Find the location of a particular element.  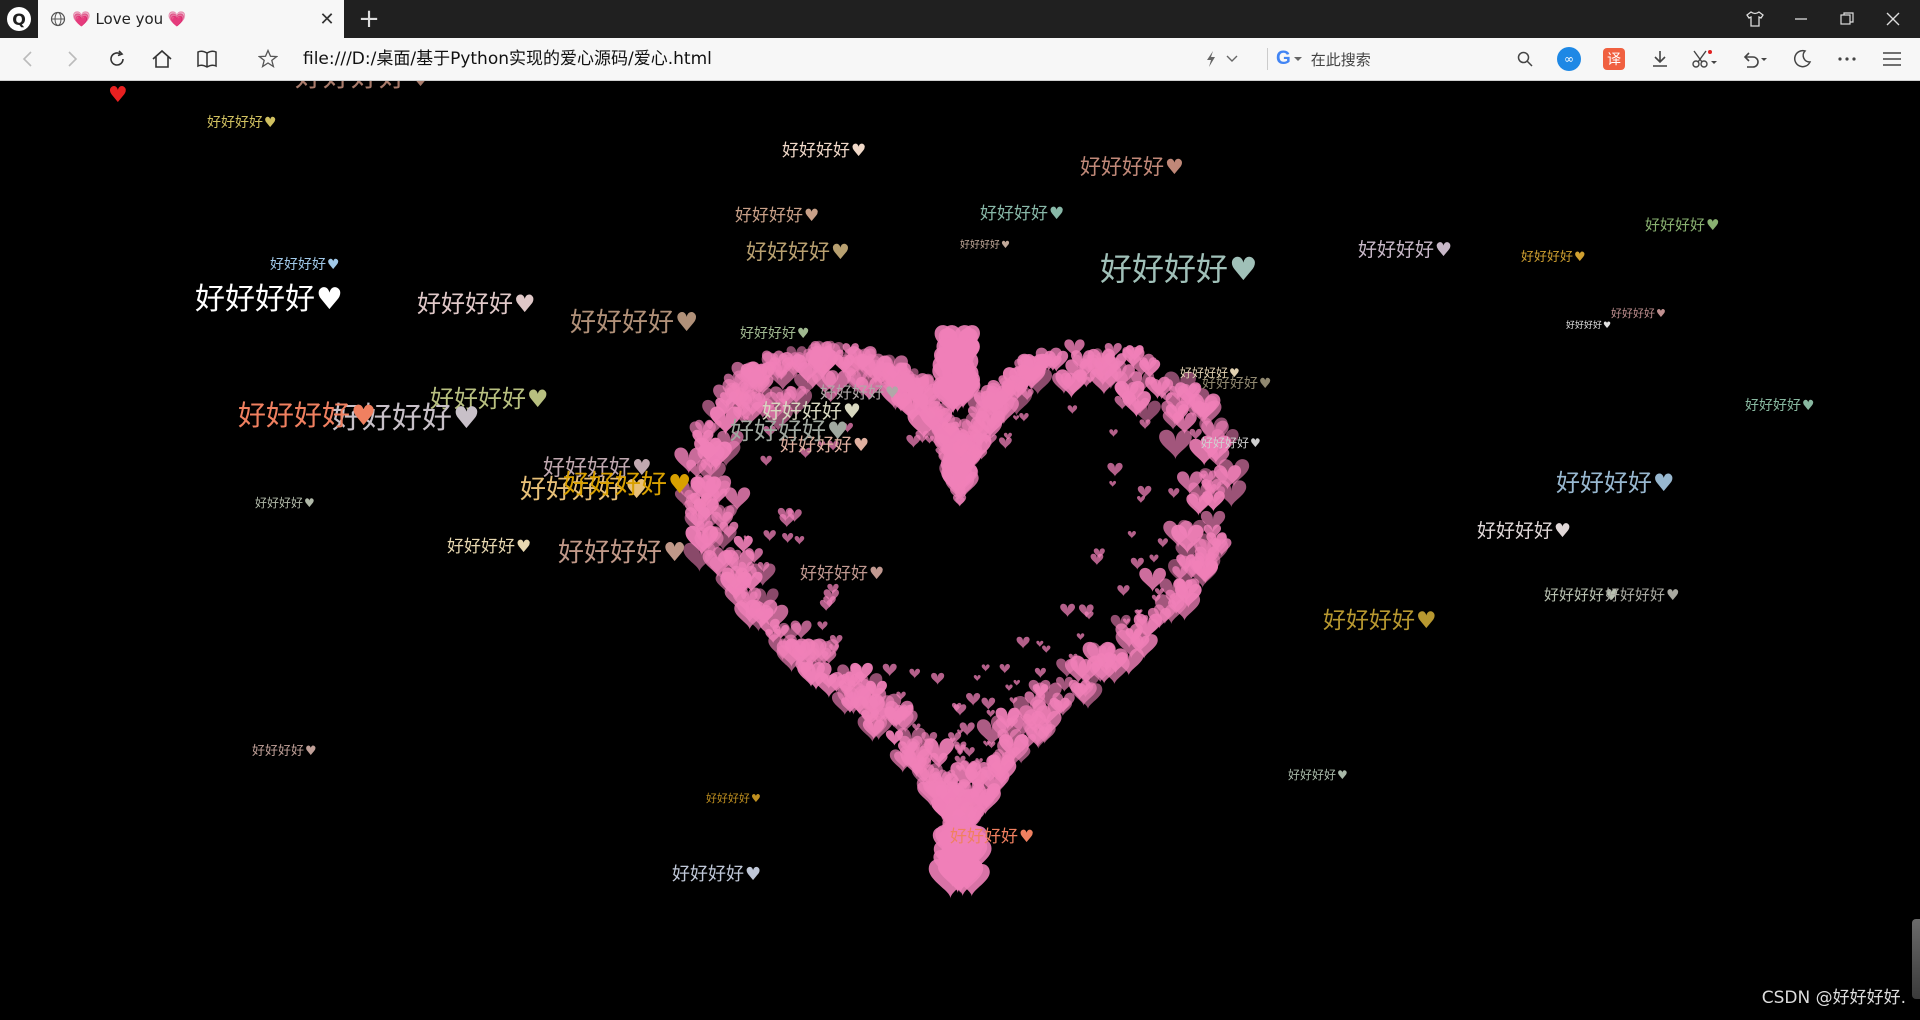

dark-mode-icon is located at coordinates (1802, 59).